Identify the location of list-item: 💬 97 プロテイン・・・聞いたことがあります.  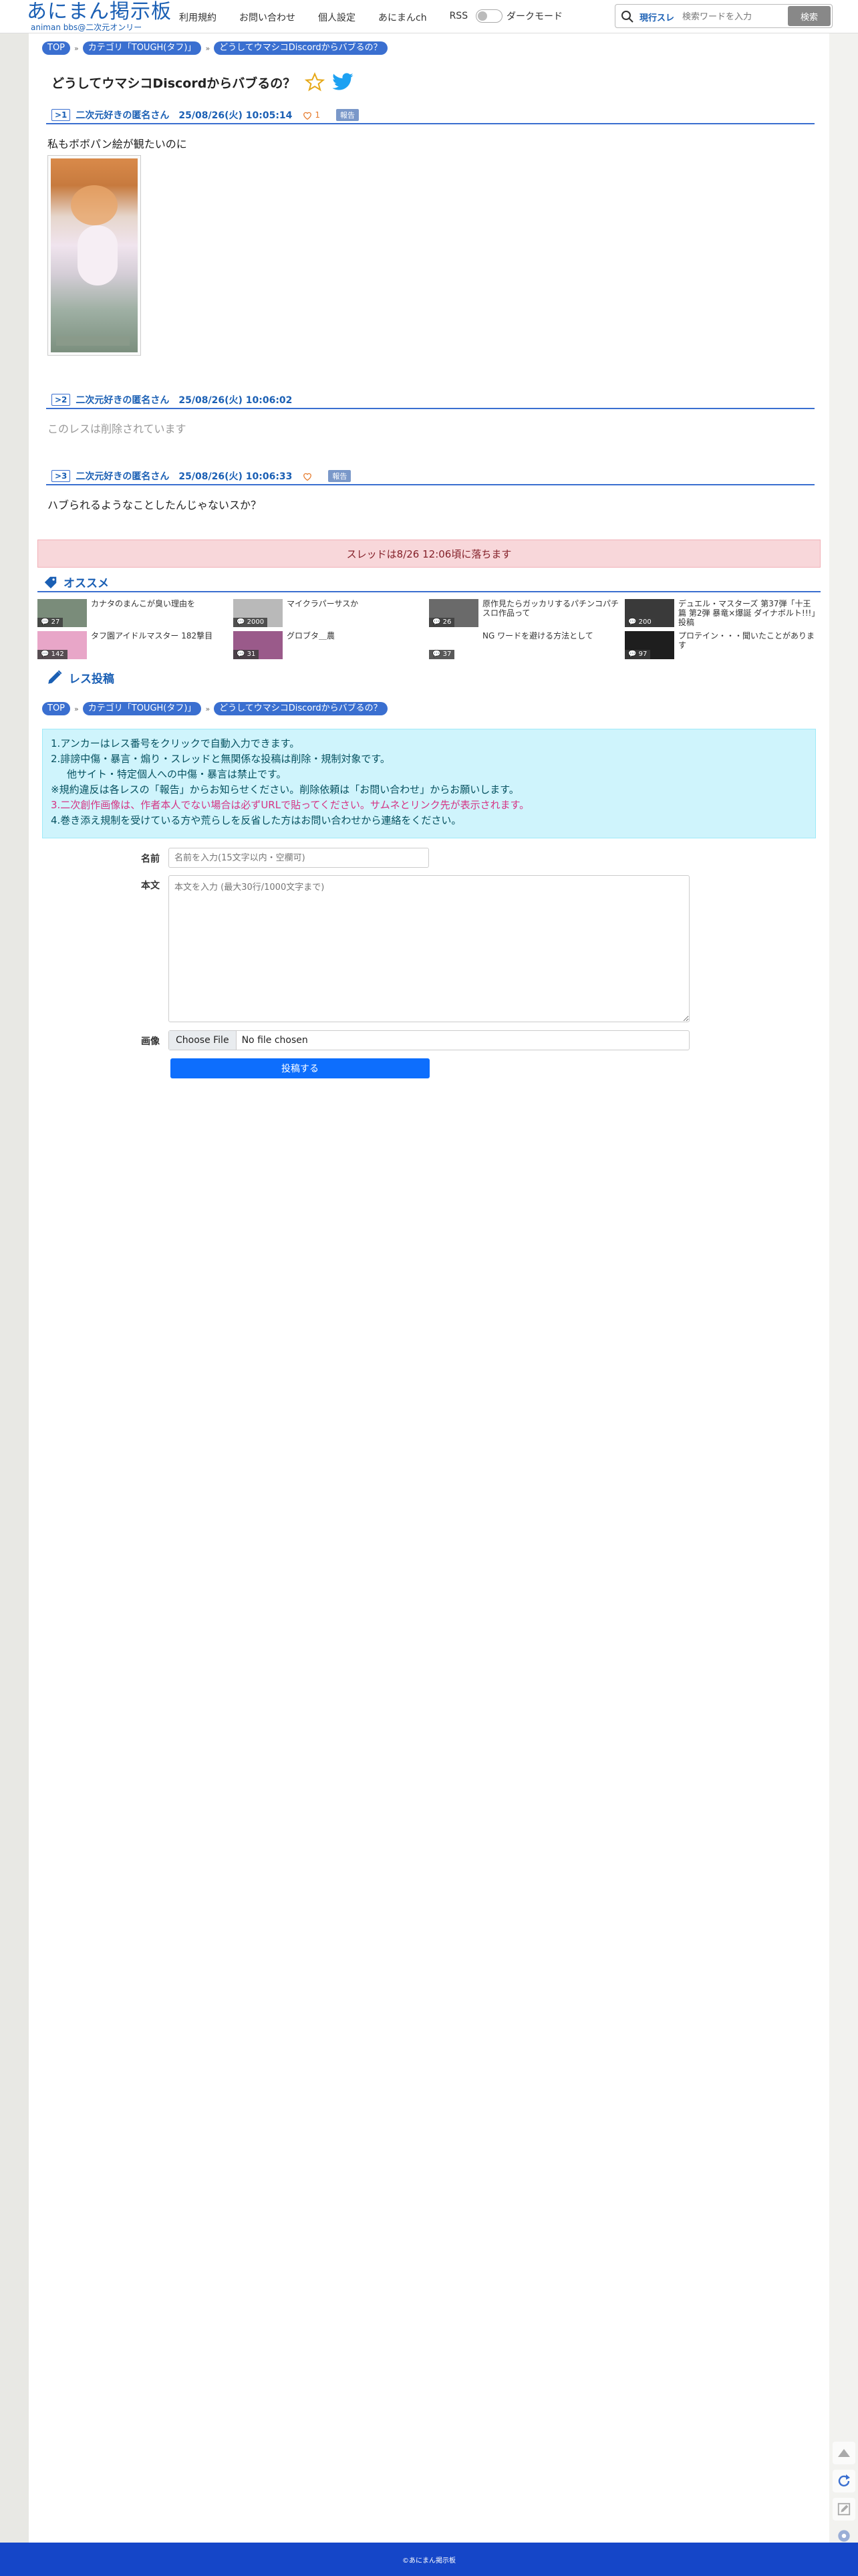
(722, 646).